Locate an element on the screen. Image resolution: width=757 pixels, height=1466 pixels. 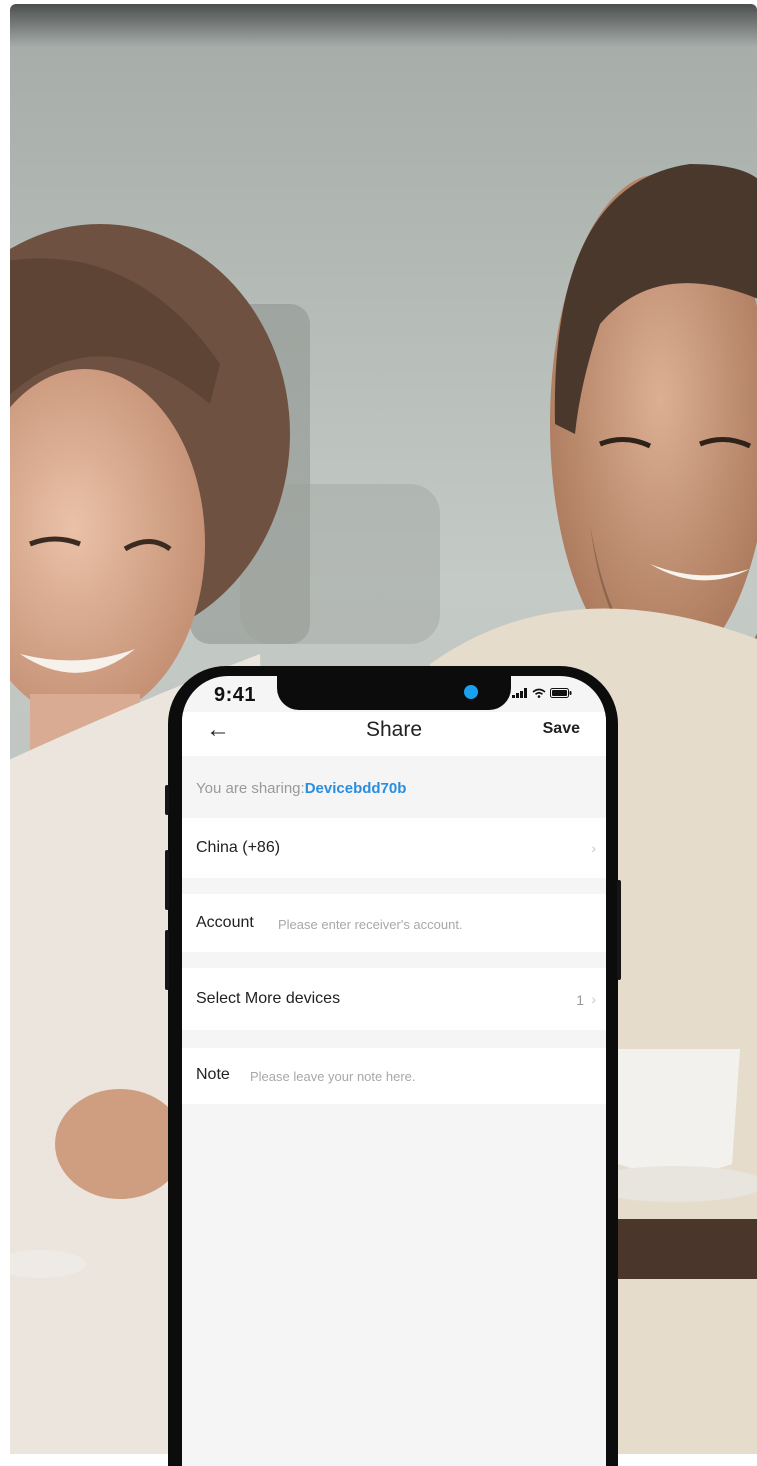
save-button: Save is located at coordinates (561, 729).